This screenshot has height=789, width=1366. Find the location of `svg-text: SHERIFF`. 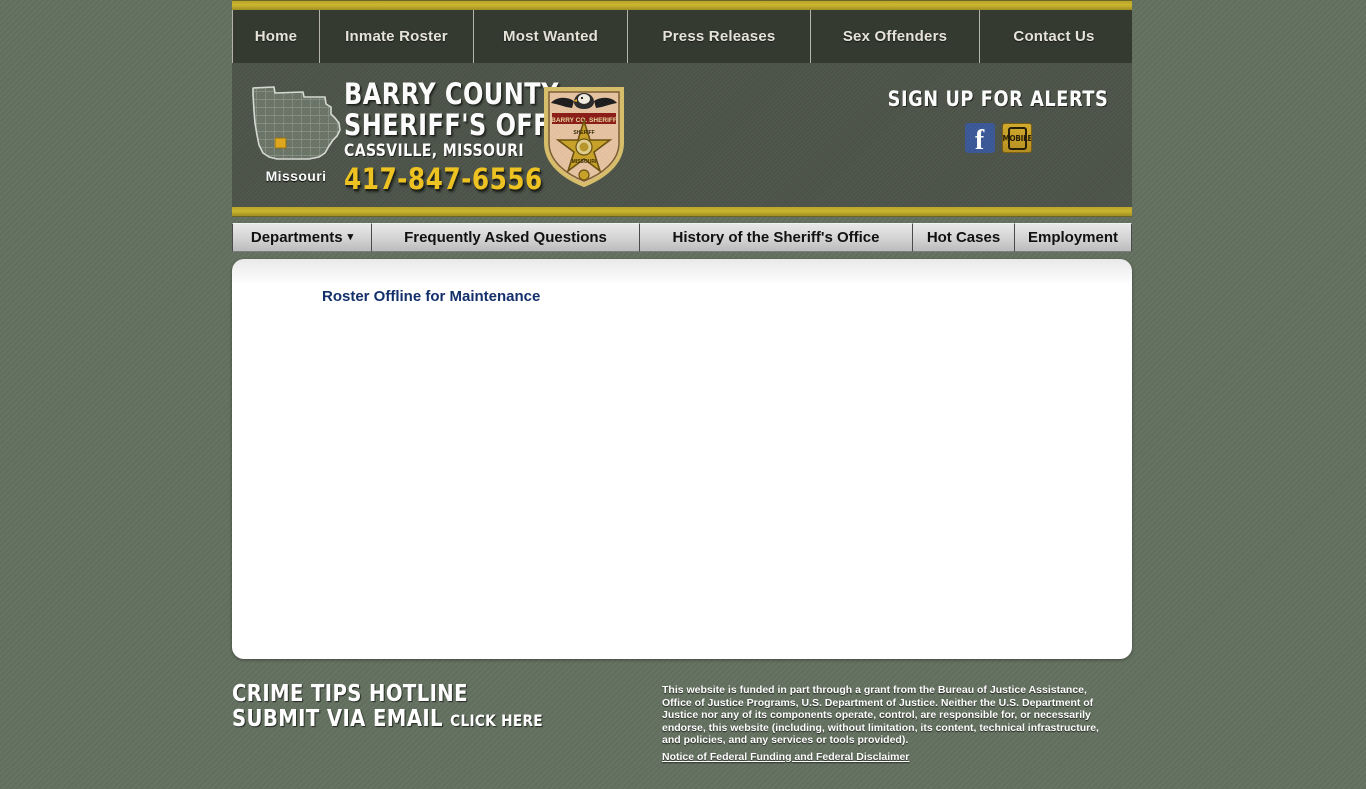

svg-text: SHERIFF is located at coordinates (583, 133).